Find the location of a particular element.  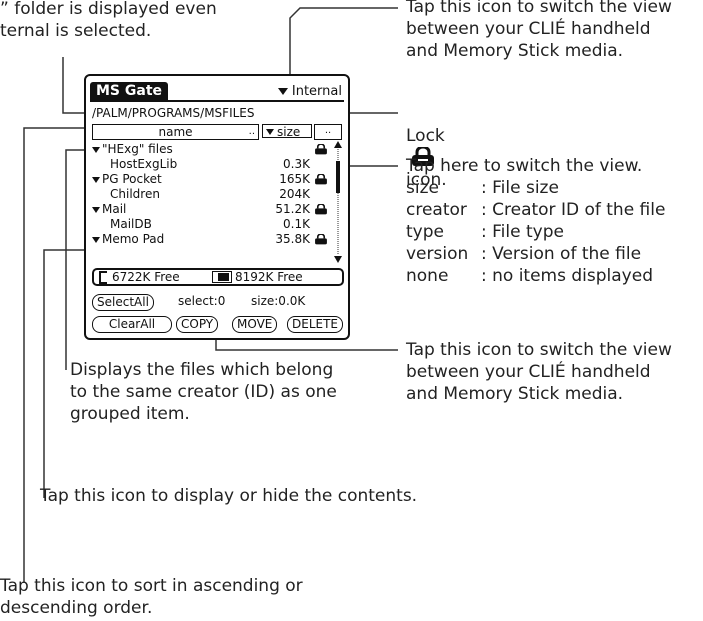

move-button: MOVE is located at coordinates (255, 324).